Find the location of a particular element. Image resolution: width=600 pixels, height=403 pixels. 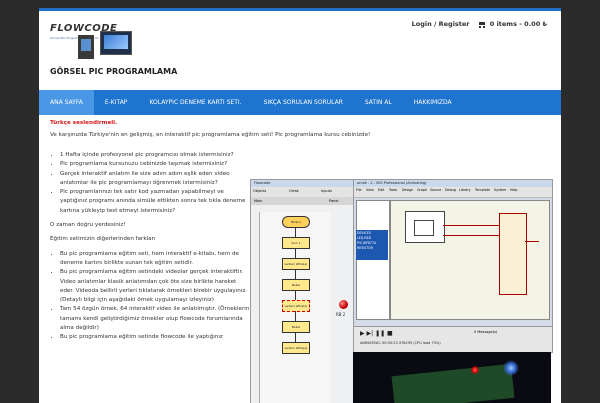

menu-design: Design is located at coordinates (408, 190).